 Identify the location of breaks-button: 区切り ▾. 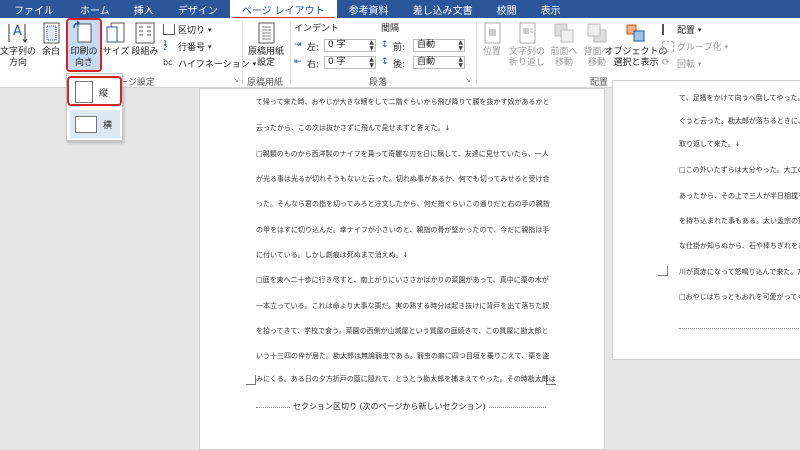
(187, 29).